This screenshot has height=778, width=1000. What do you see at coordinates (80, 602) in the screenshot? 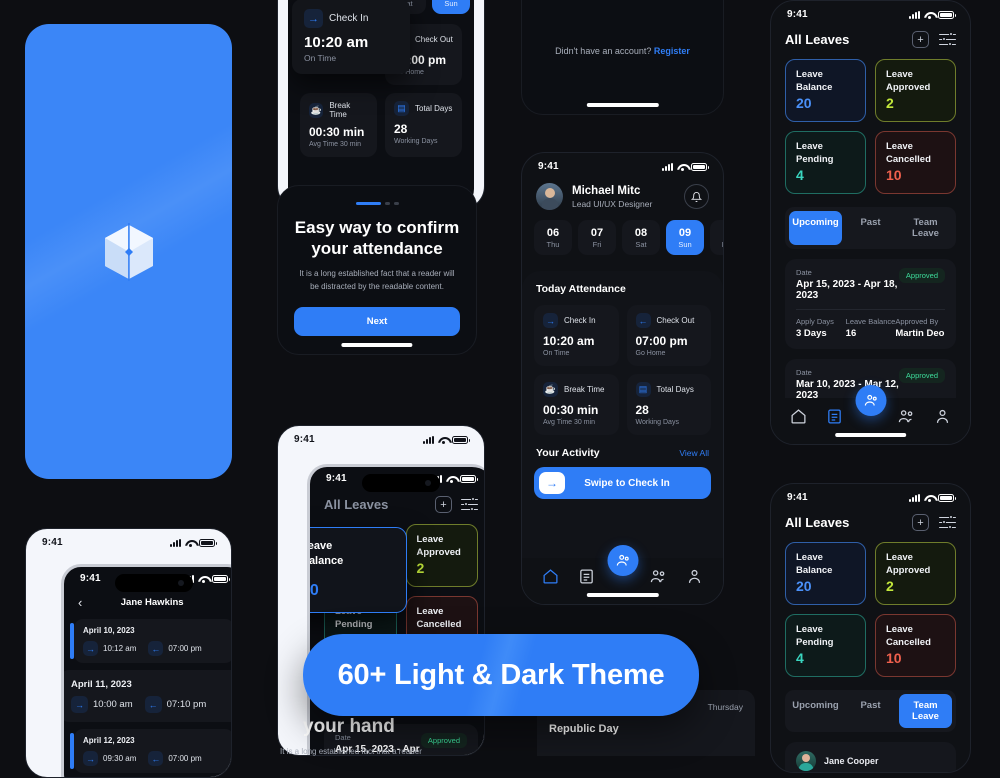
I see `chevron-left-icon: ‹` at bounding box center [80, 602].